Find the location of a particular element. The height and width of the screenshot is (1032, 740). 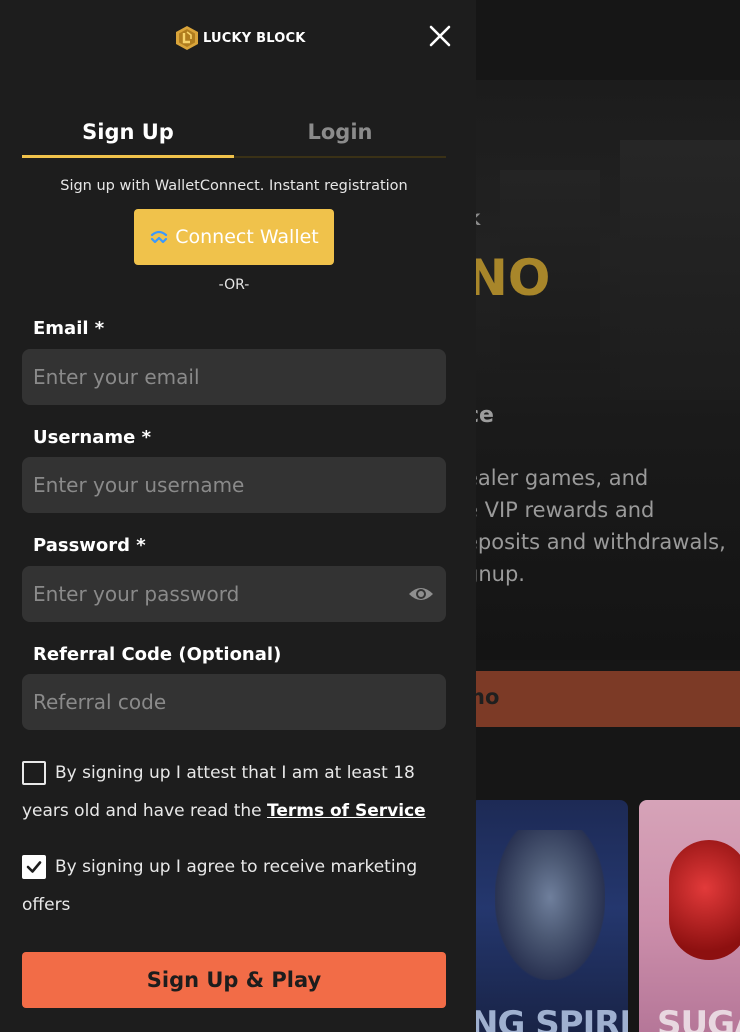

walletconnect-icon is located at coordinates (159, 237).